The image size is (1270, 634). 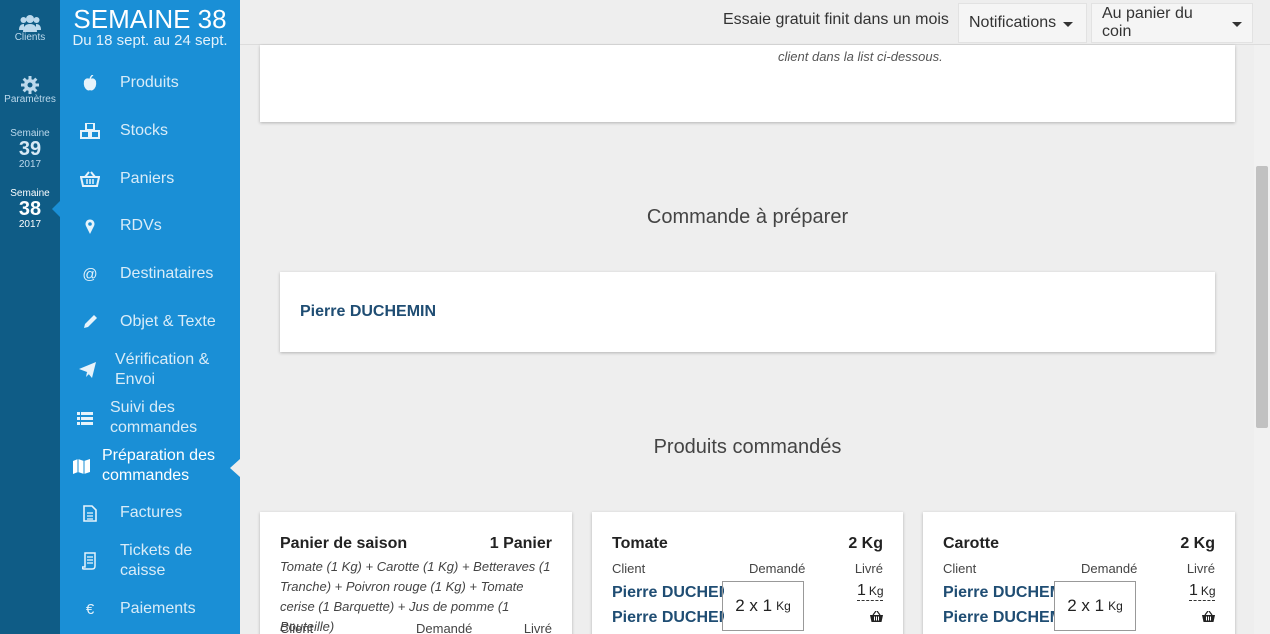 I want to click on scrollbar-thumb, so click(x=1262, y=297).